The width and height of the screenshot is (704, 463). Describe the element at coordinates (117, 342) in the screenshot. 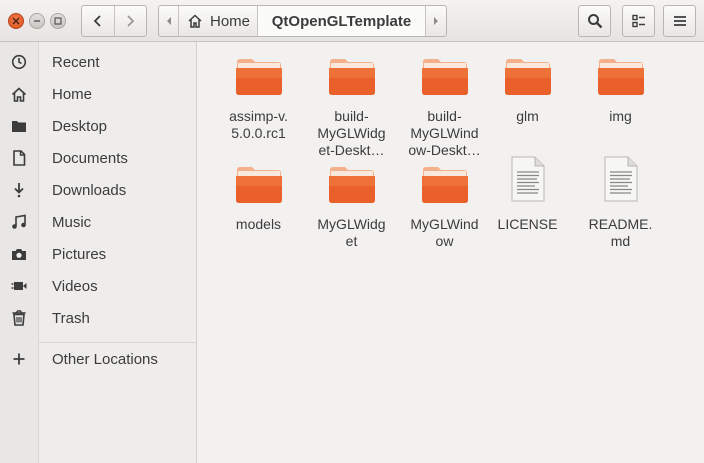

I see `sidebar-separator` at that location.